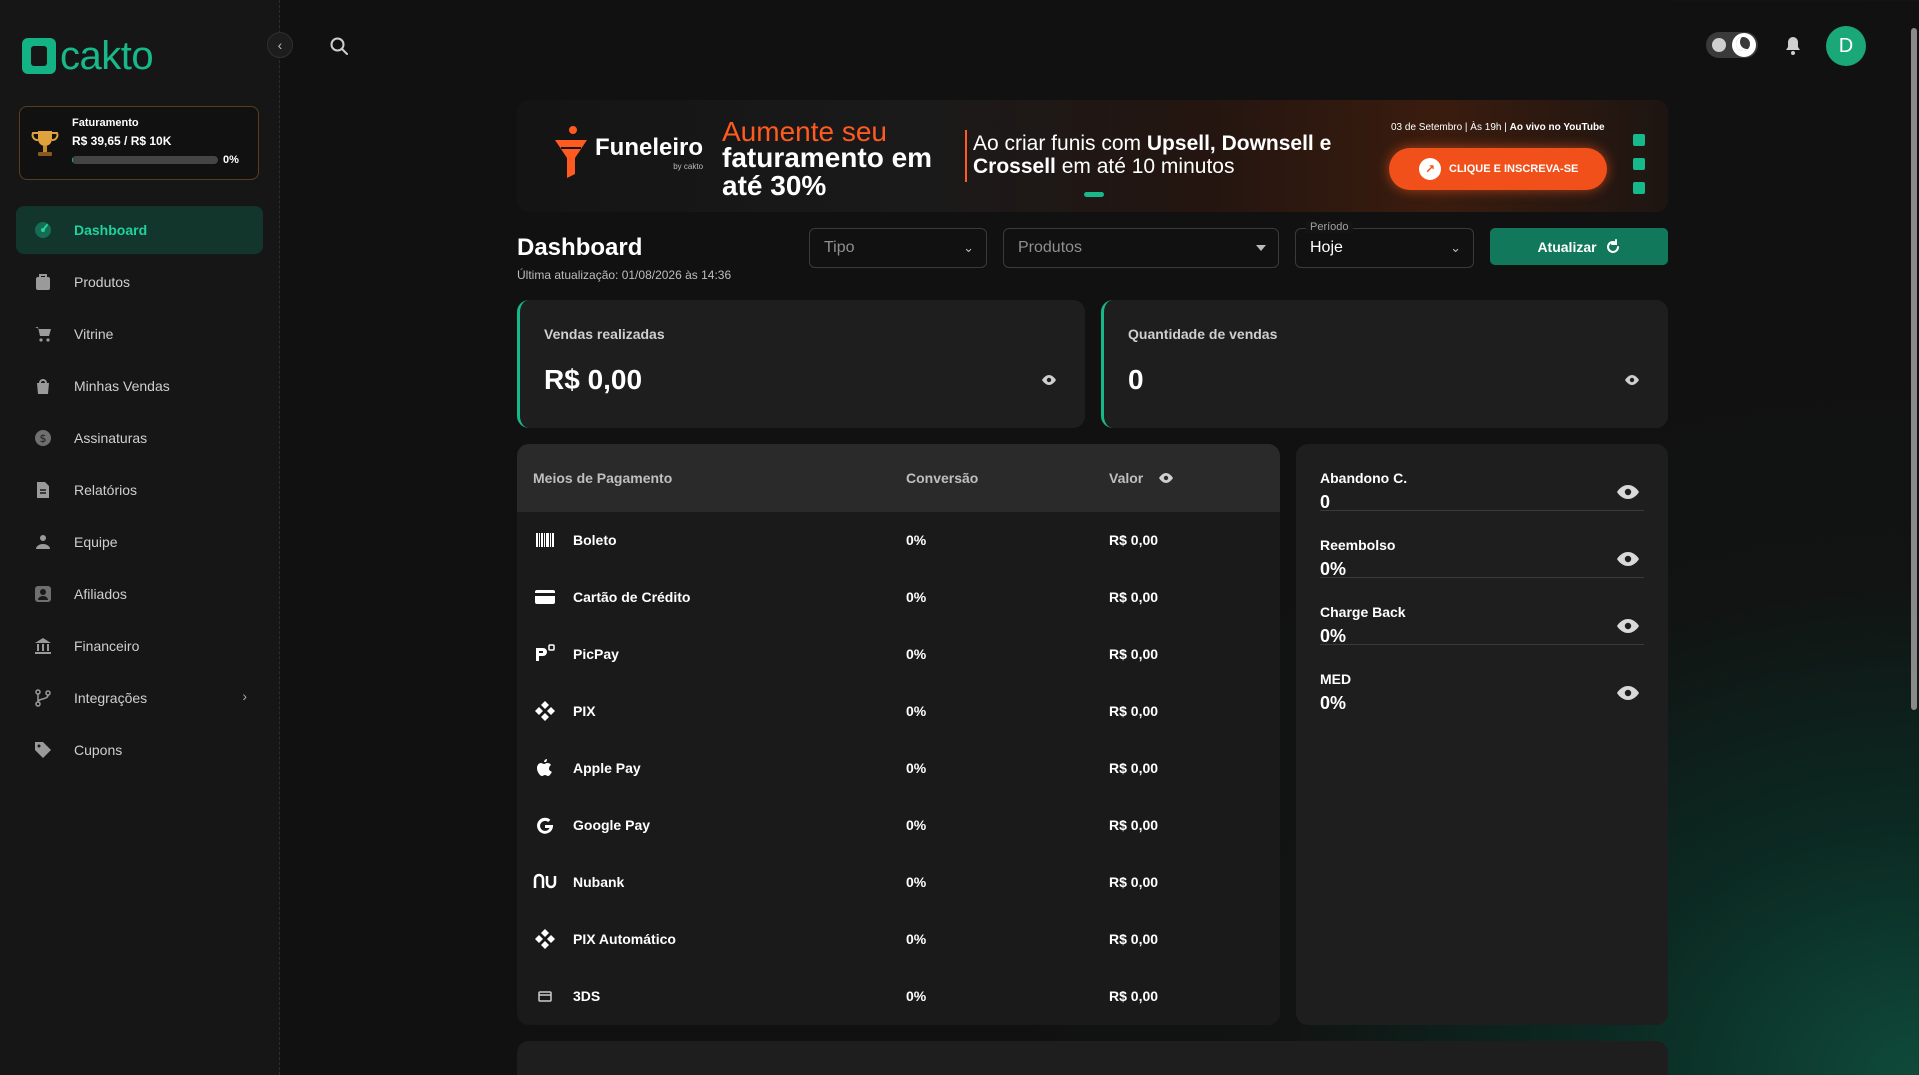 The width and height of the screenshot is (1919, 1075). I want to click on stat-label: Quantidade de vendas, so click(1203, 334).